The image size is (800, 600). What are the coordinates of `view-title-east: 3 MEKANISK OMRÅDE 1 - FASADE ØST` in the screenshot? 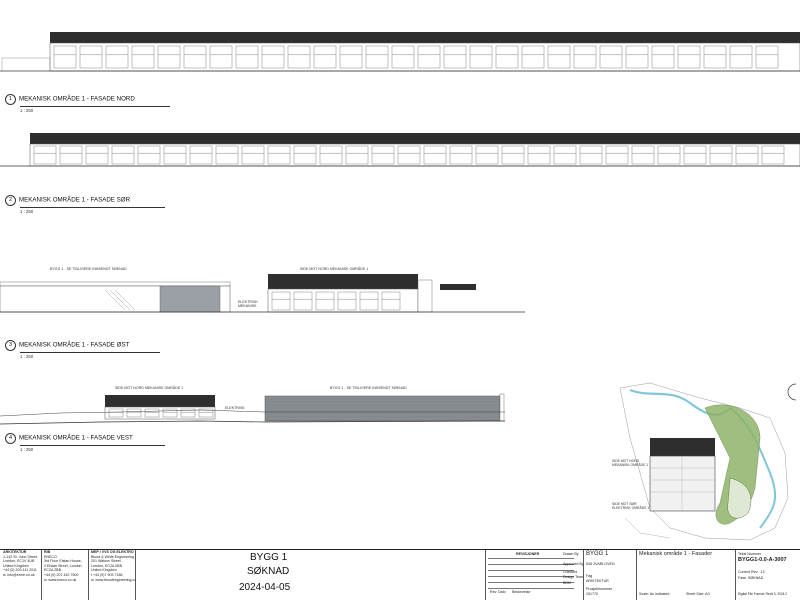 It's located at (67, 345).